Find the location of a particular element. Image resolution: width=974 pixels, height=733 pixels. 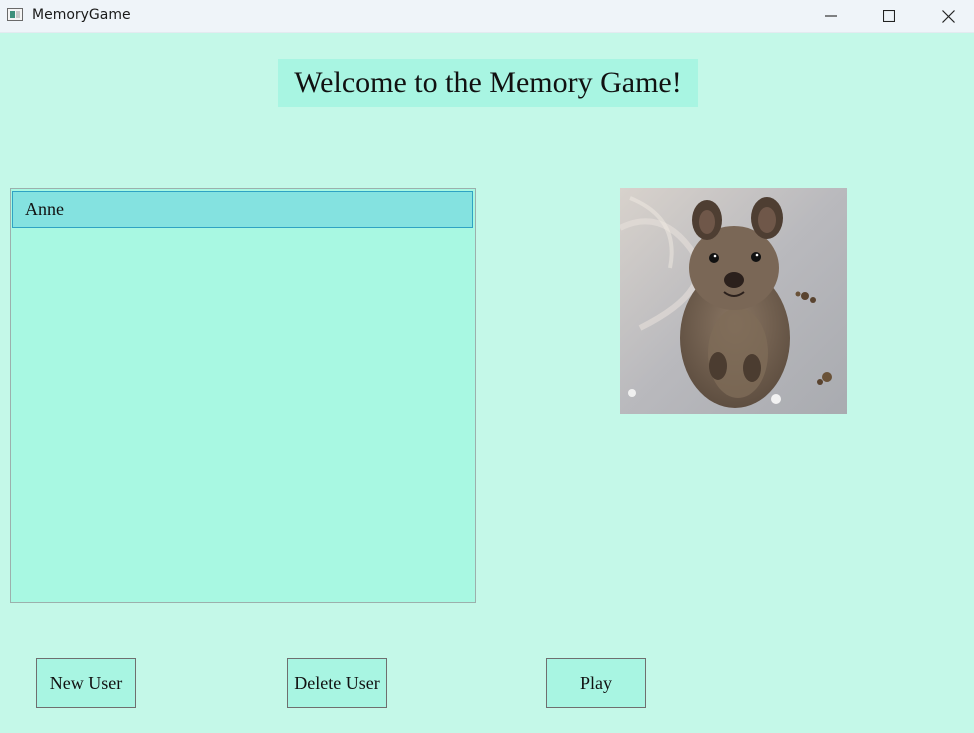

close-icon is located at coordinates (948, 16).